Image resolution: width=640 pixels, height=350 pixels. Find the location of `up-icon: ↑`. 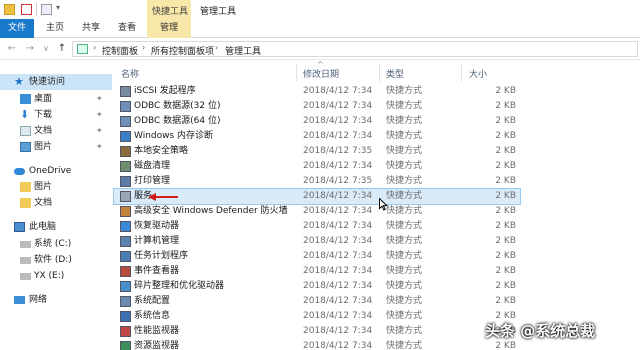

up-icon: ↑ is located at coordinates (62, 49).